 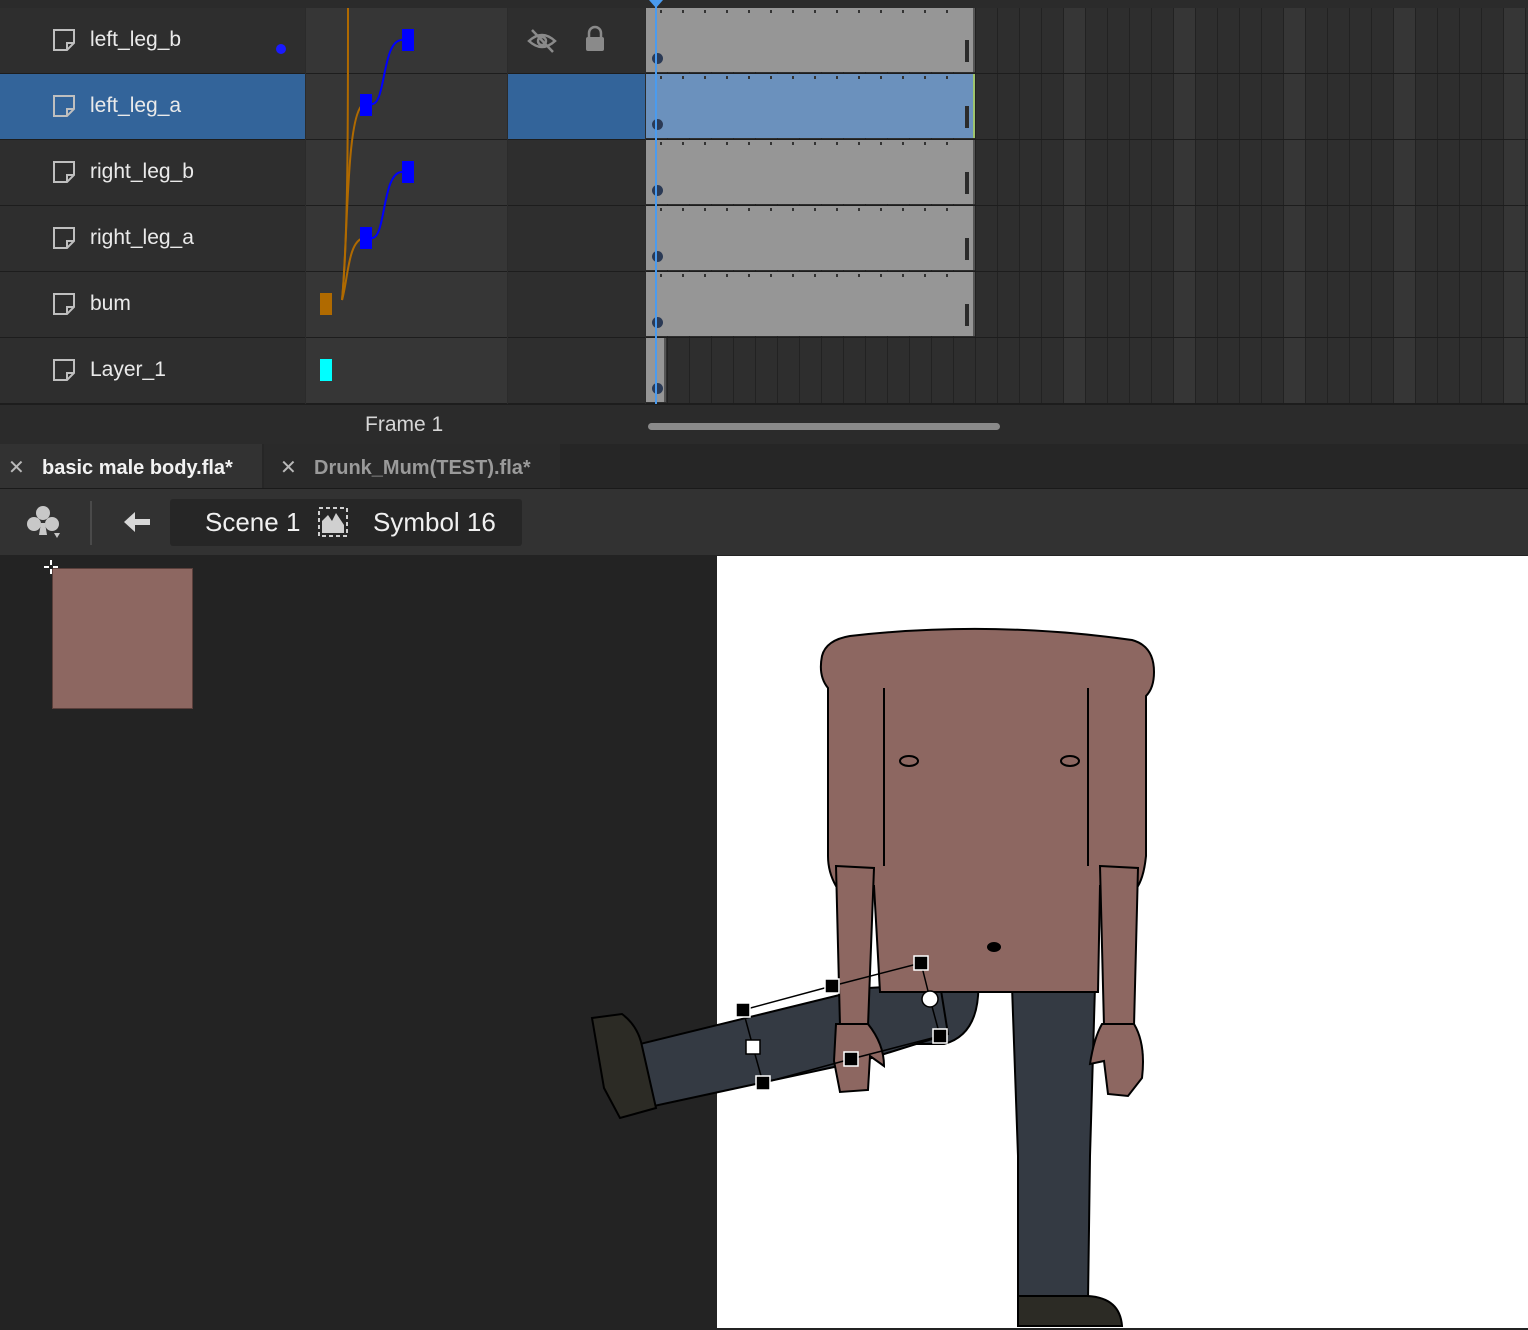 I want to click on eye-hidden-icon, so click(x=542, y=41).